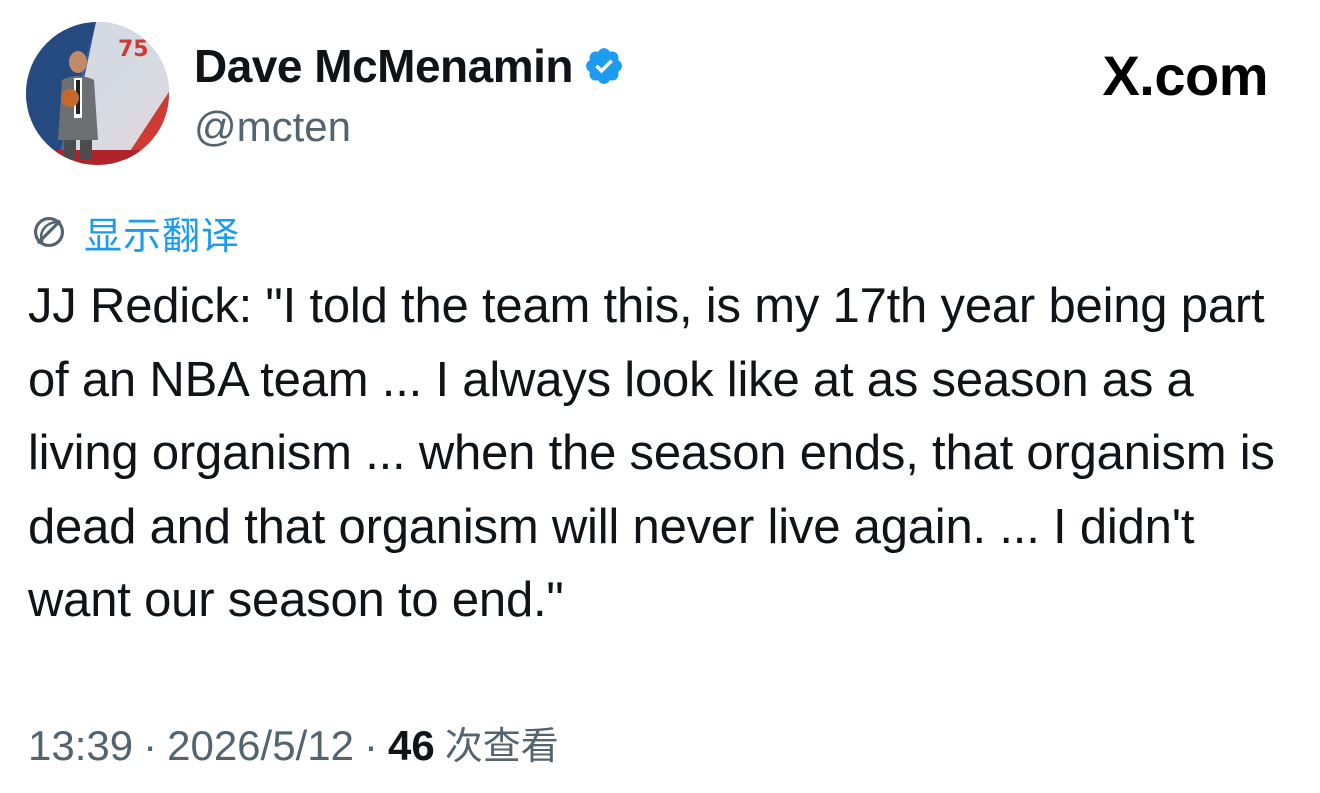 The height and width of the screenshot is (793, 1320). Describe the element at coordinates (272, 127) in the screenshot. I see `author-handle: @mcten` at that location.